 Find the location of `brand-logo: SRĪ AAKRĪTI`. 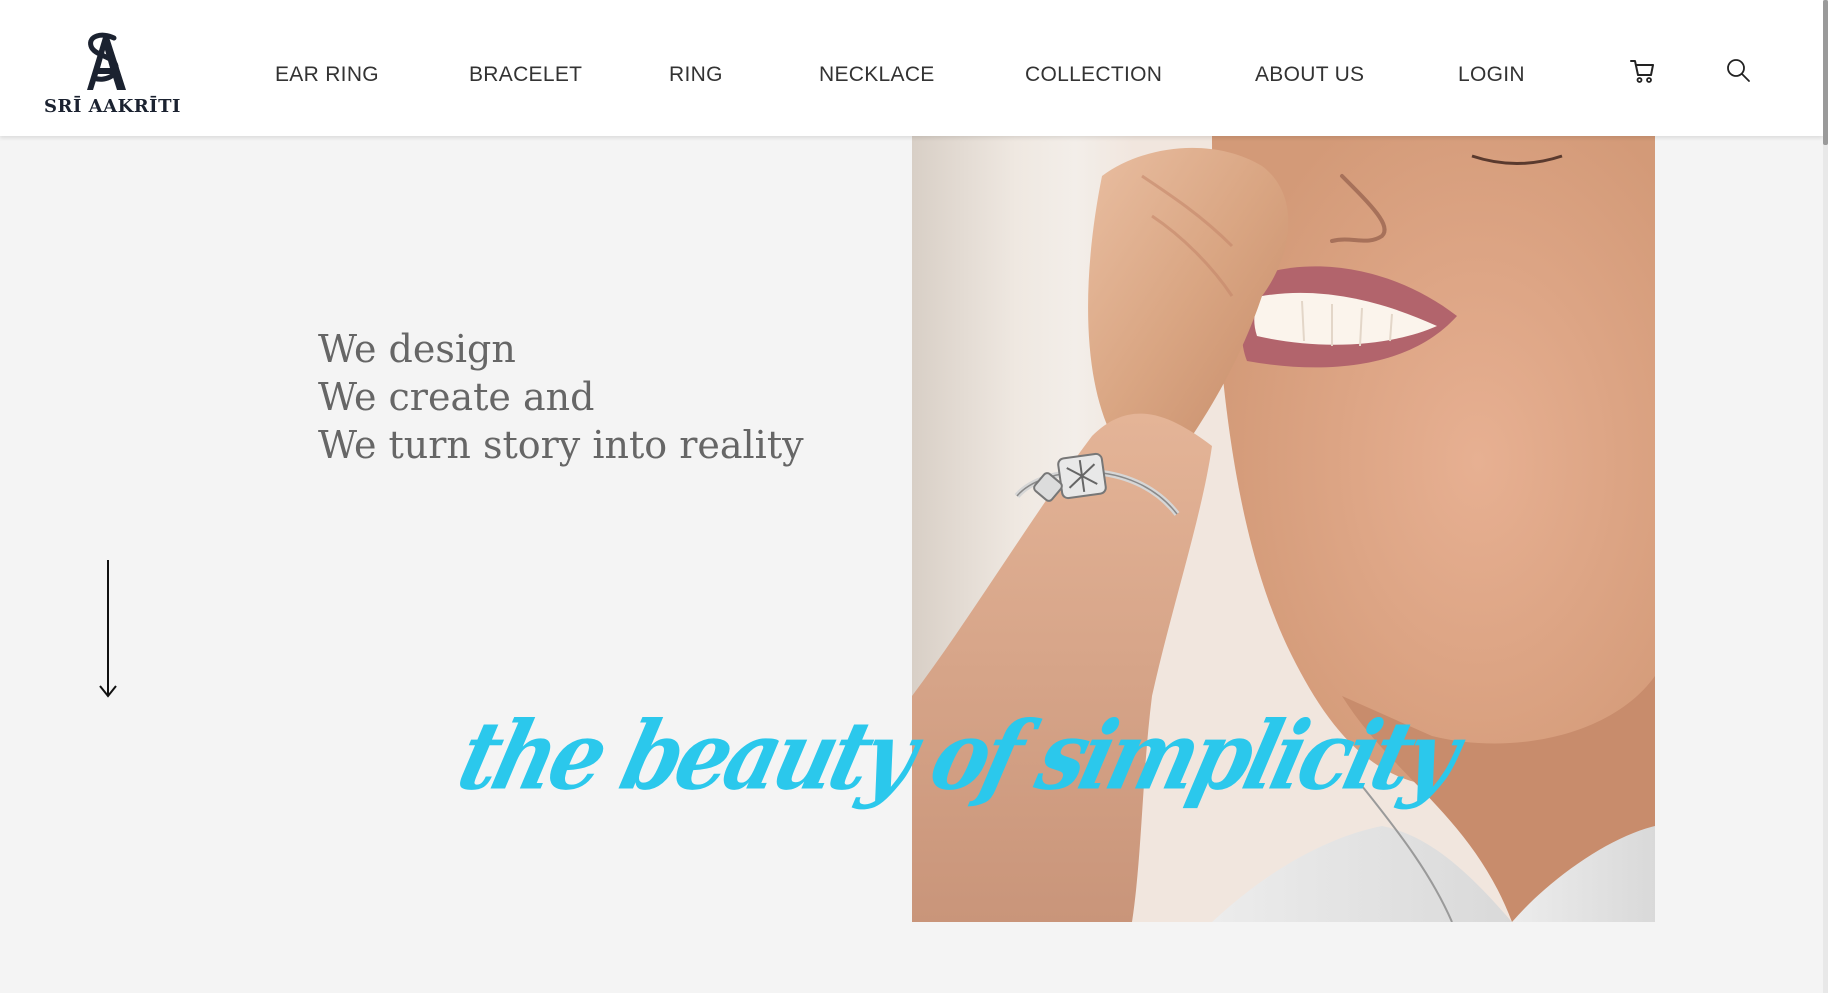

brand-logo: SRĪ AAKRĪTI is located at coordinates (111, 76).